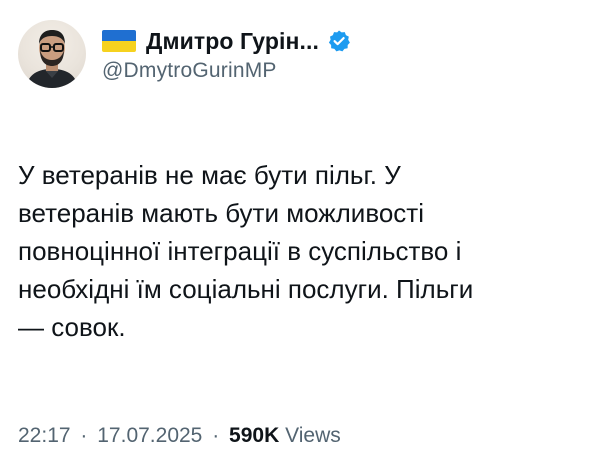 This screenshot has width=597, height=468. What do you see at coordinates (44, 435) in the screenshot?
I see `tweet-time: 22:17` at bounding box center [44, 435].